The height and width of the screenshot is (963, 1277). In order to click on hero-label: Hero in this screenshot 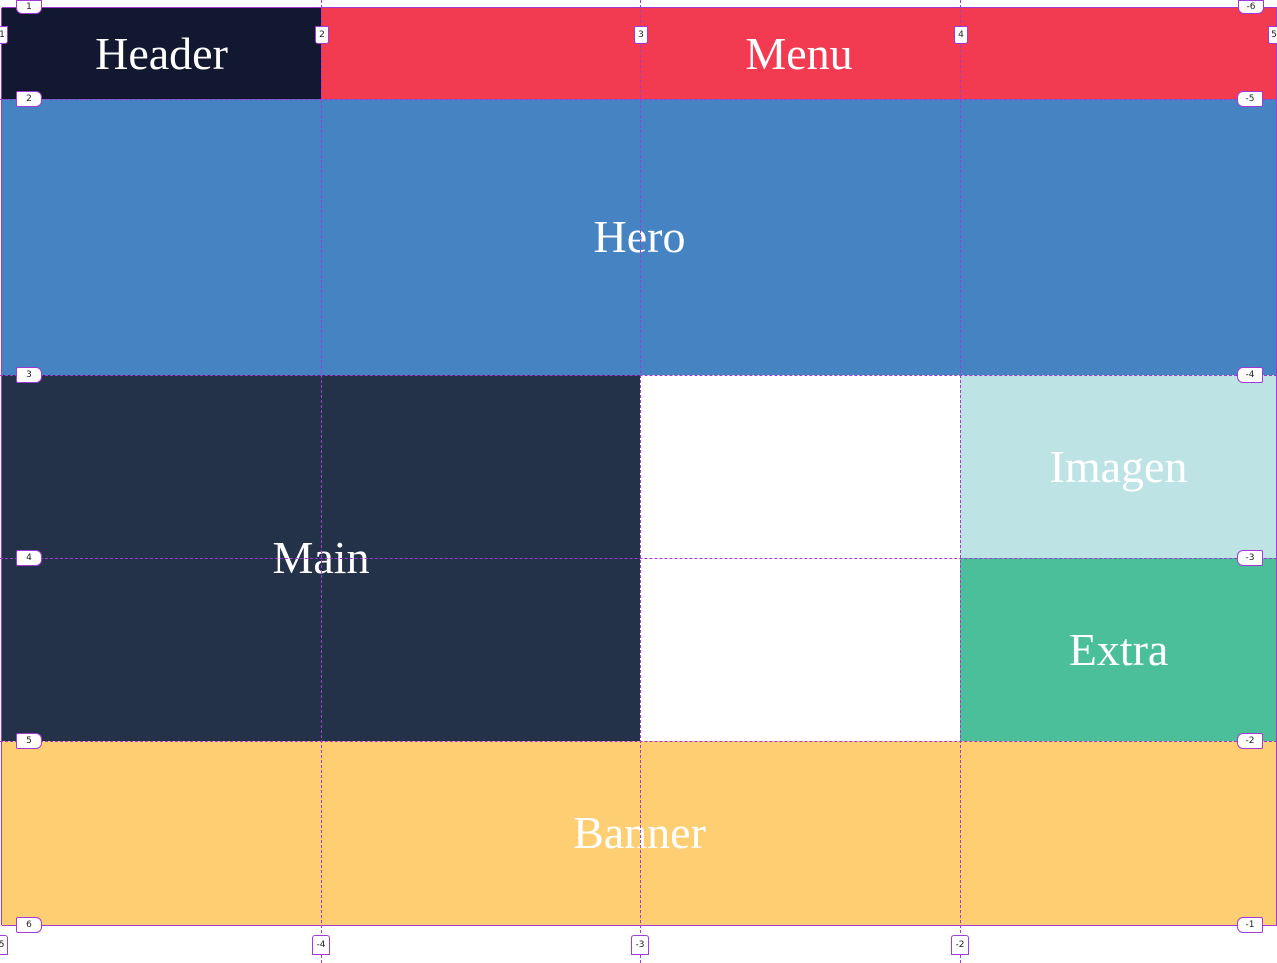, I will do `click(639, 236)`.